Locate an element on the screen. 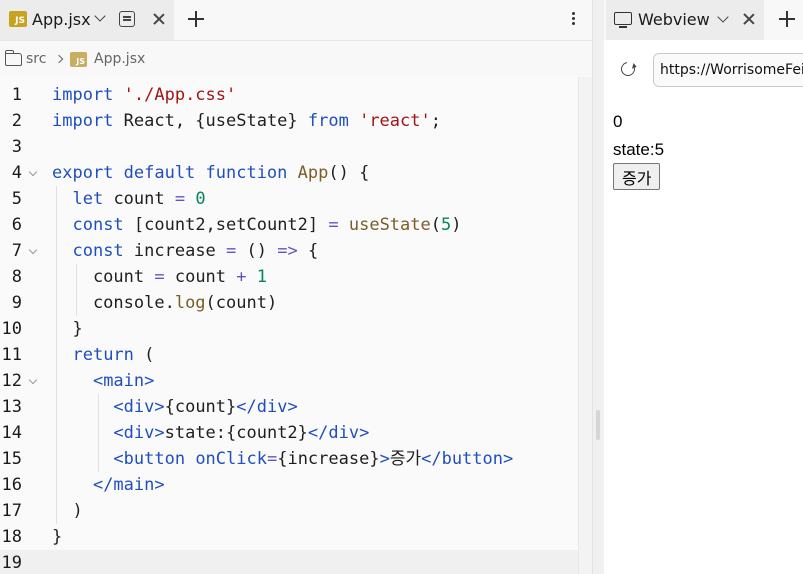  webview-tab-bar: Webview is located at coordinates (703, 20).